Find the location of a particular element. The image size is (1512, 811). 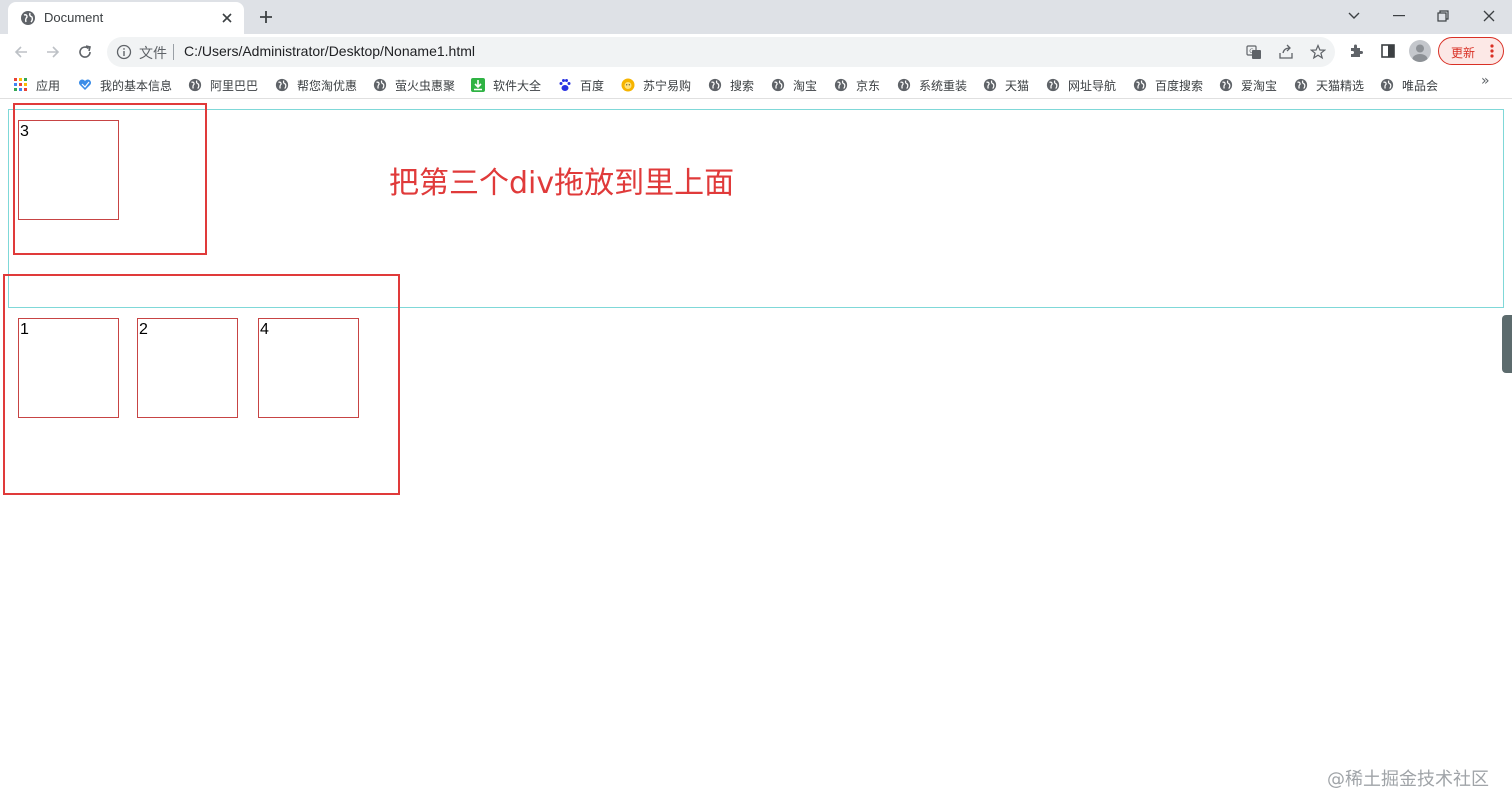

bookmark-item: 软件大全 is located at coordinates (506, 85).